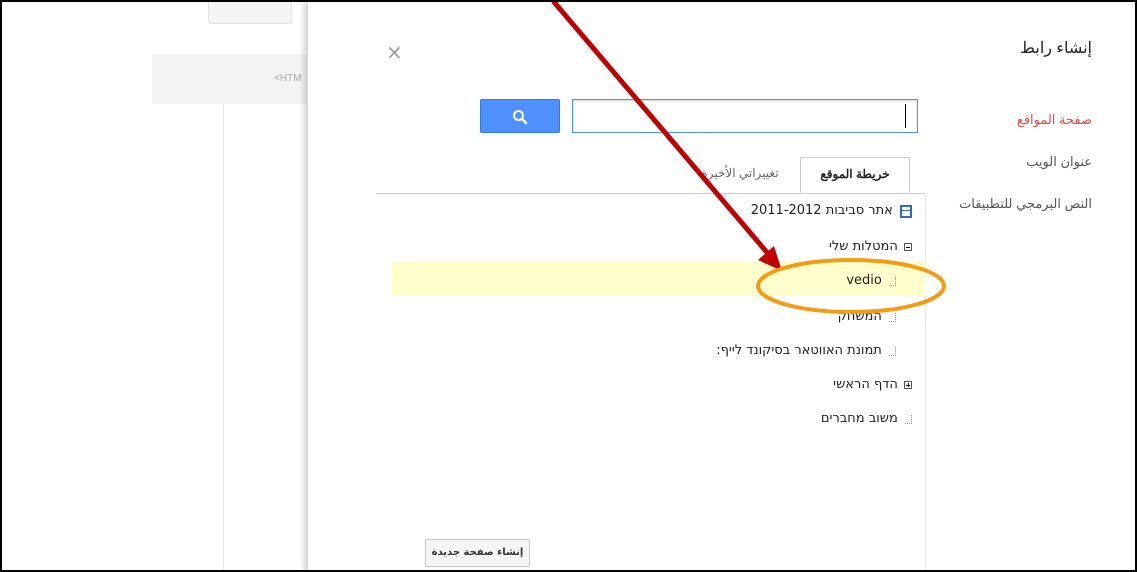 The image size is (1137, 572). I want to click on search-button, so click(520, 116).